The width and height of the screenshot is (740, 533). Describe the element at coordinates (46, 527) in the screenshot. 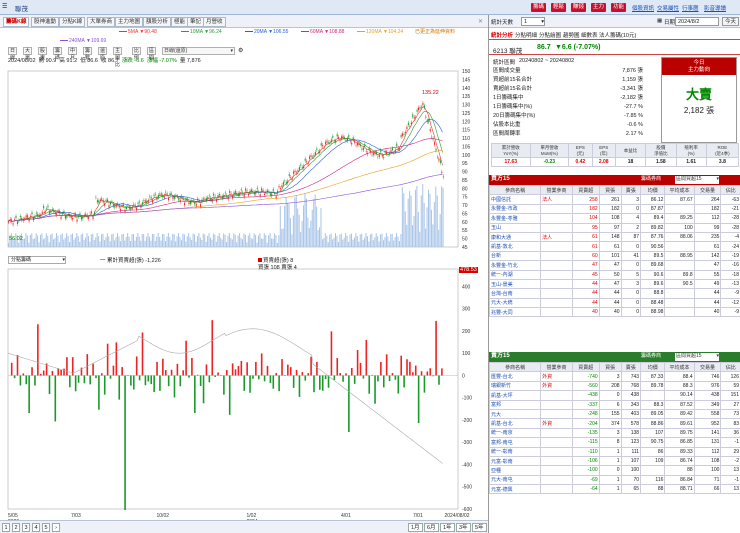

I see `page-5: 5` at that location.